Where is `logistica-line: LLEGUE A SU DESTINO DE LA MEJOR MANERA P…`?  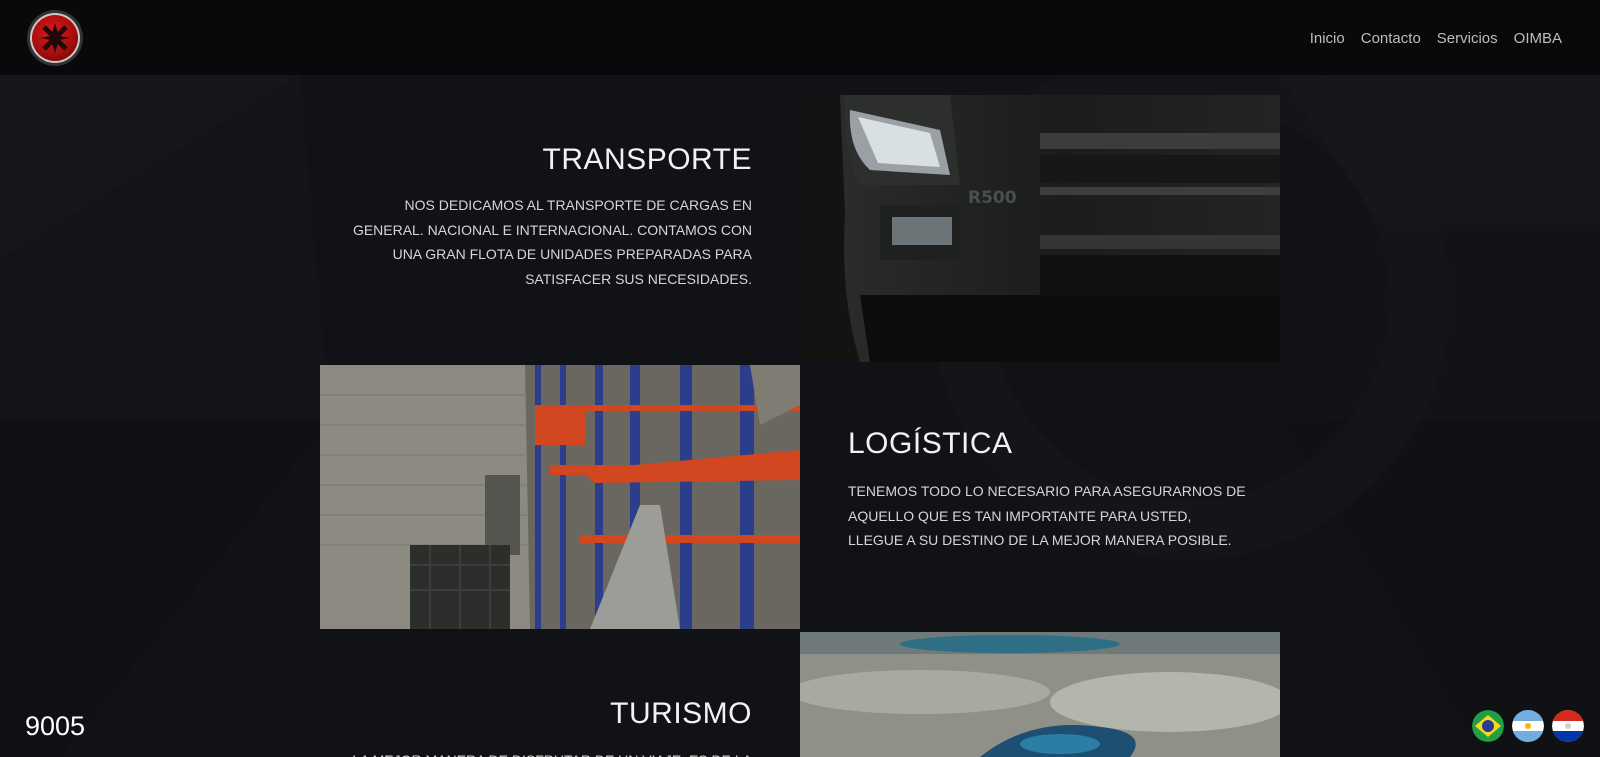 logistica-line: LLEGUE A SU DESTINO DE LA MEJOR MANERA P… is located at coordinates (1040, 540).